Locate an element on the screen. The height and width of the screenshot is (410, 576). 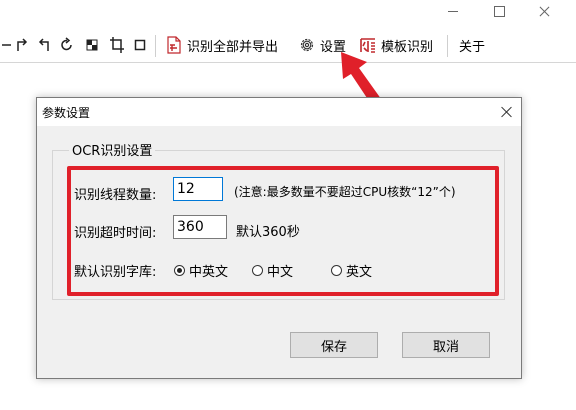
grid-icon is located at coordinates (92, 45).